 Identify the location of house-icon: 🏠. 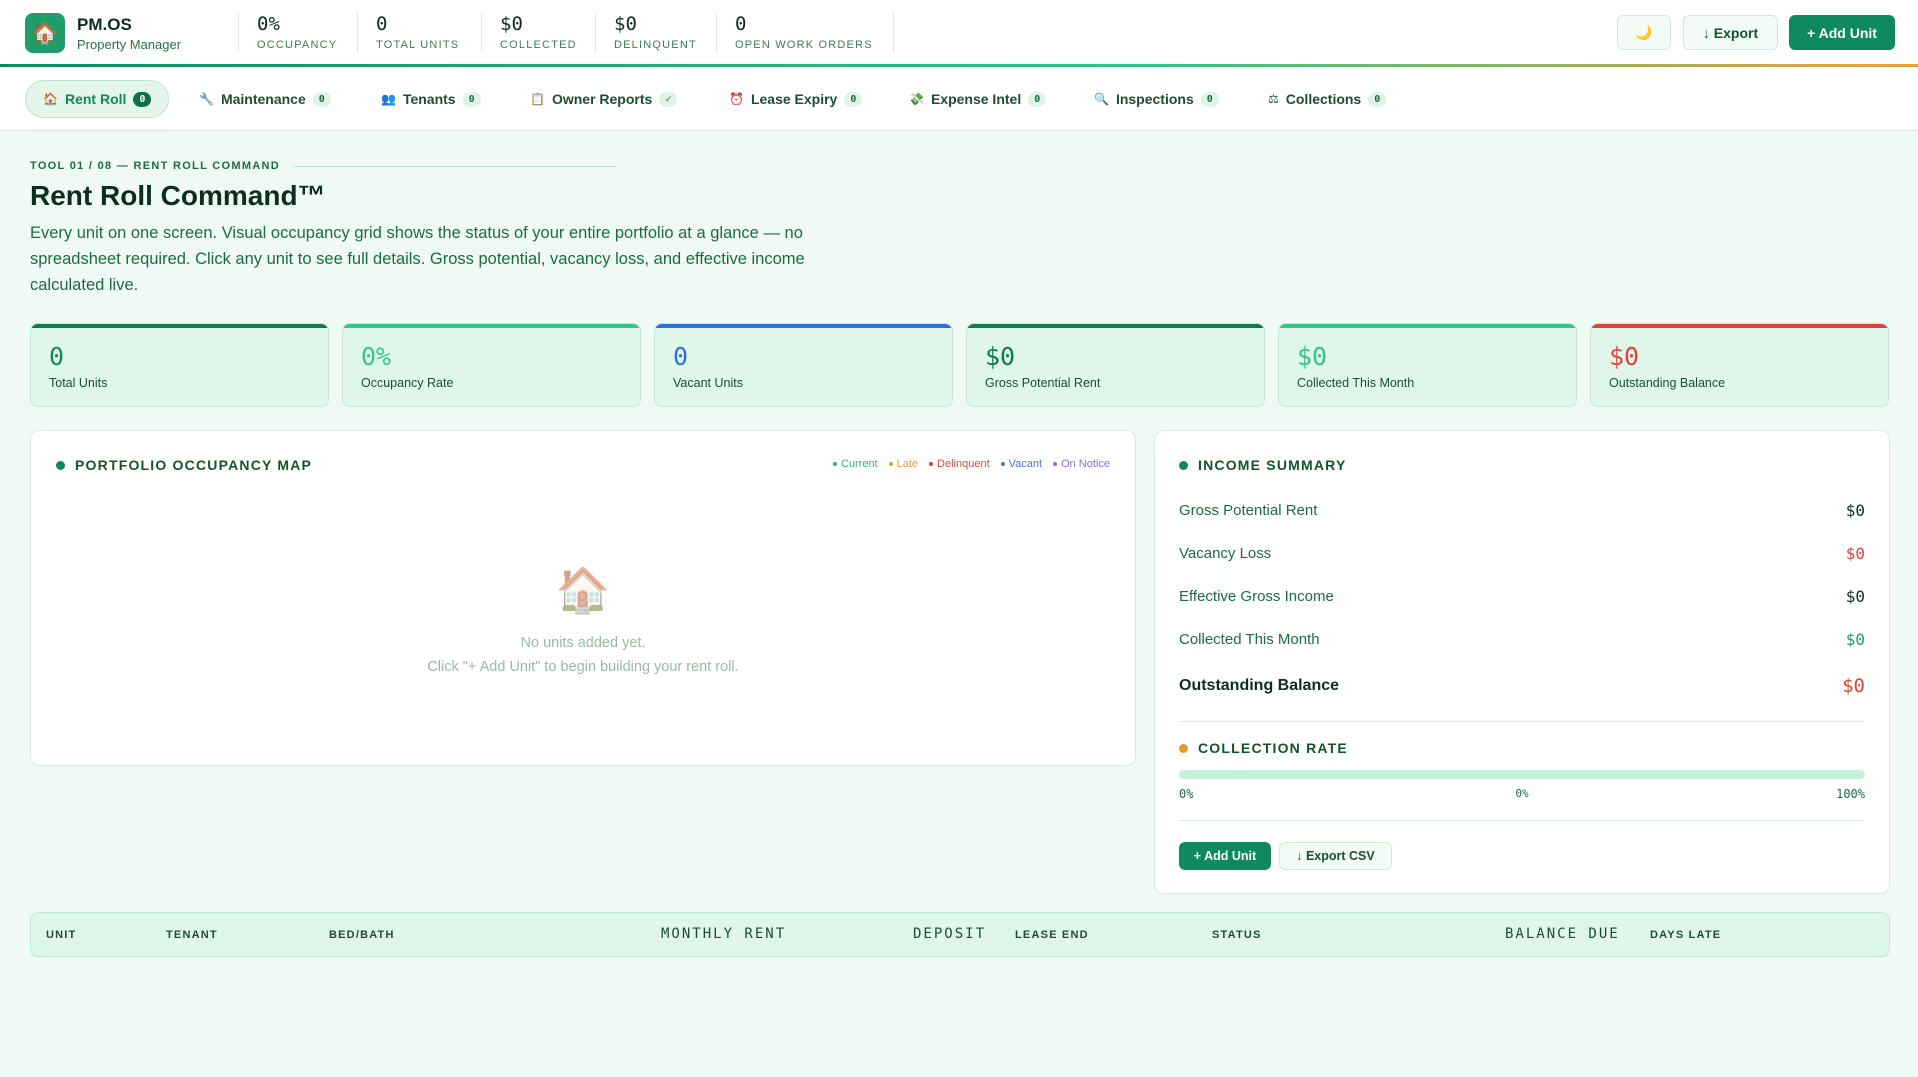
(50, 99).